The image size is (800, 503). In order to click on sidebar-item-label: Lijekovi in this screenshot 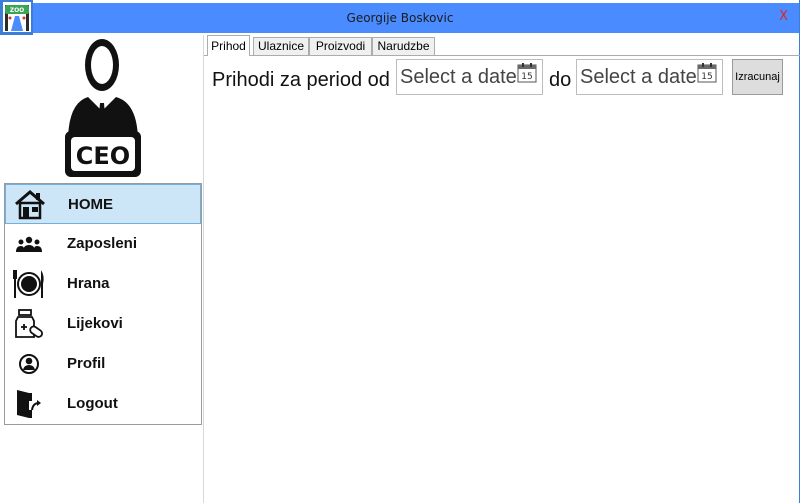, I will do `click(95, 323)`.